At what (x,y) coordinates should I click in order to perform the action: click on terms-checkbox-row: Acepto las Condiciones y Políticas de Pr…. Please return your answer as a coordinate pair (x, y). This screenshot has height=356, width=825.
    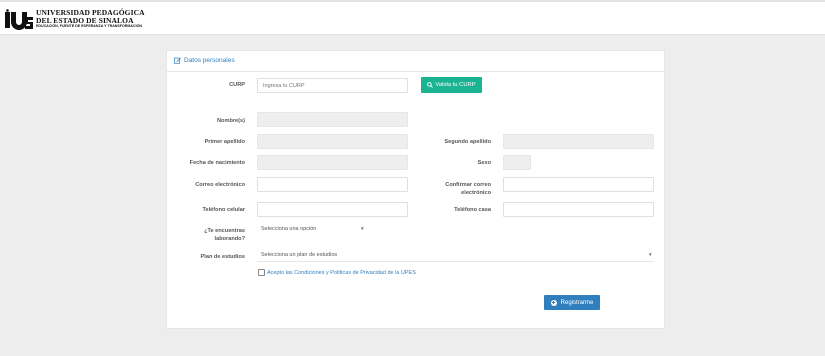
    Looking at the image, I should click on (337, 272).